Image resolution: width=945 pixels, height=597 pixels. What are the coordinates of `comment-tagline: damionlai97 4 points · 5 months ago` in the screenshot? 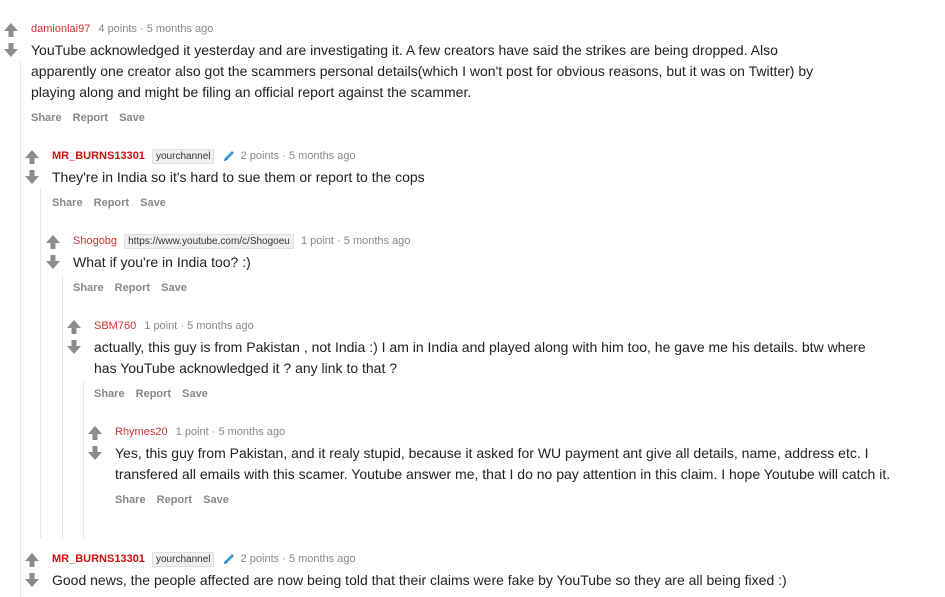 It's located at (431, 29).